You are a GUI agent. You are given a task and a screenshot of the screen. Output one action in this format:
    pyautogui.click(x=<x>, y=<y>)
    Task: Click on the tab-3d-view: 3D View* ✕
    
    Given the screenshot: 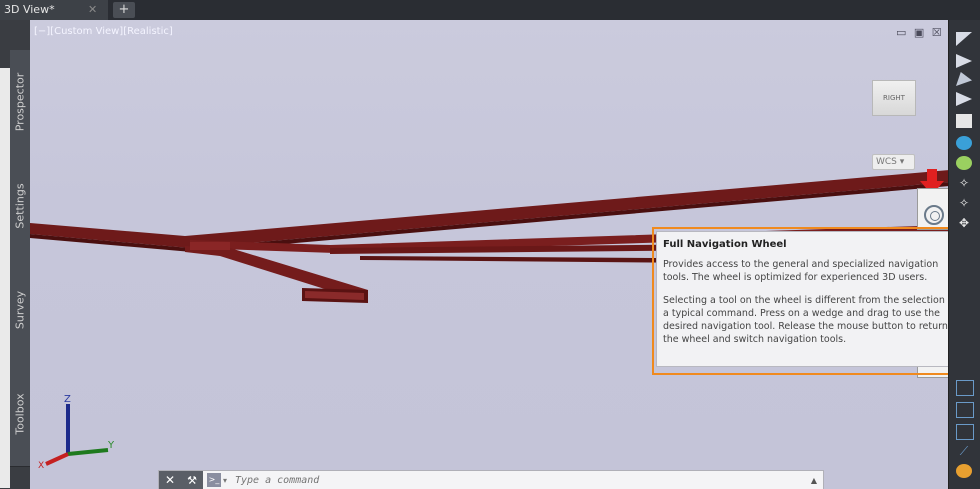 What is the action you would take?
    pyautogui.click(x=54, y=10)
    